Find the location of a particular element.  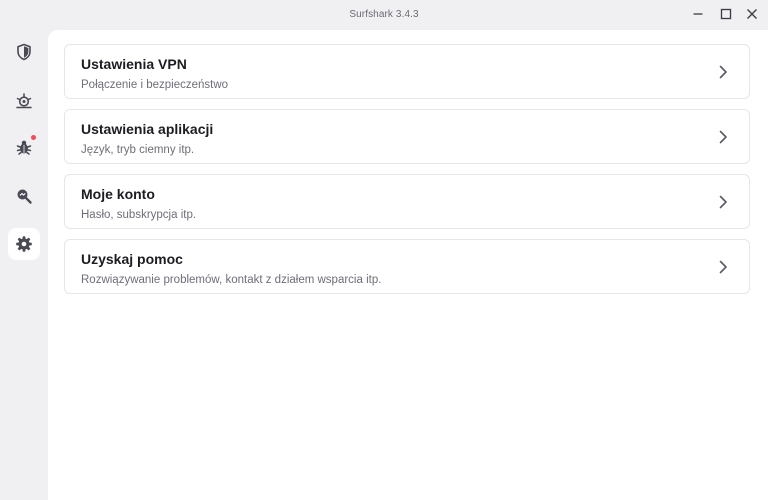

my-account-item: Moje konto Hasło, subskrypcja itp. is located at coordinates (407, 201).